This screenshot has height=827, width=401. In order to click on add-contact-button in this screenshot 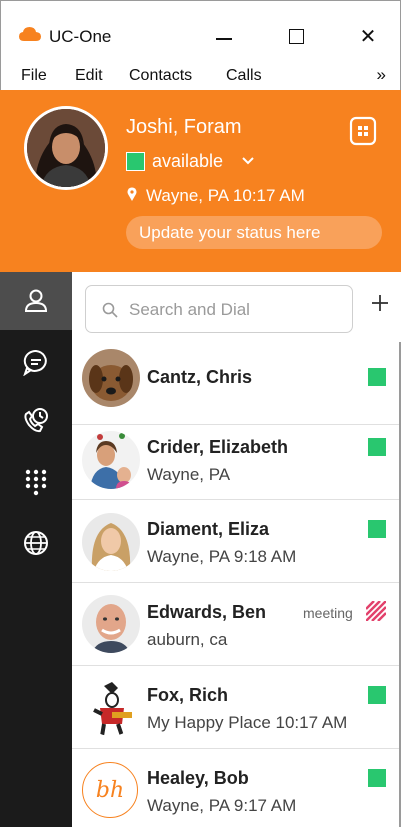, I will do `click(380, 303)`.